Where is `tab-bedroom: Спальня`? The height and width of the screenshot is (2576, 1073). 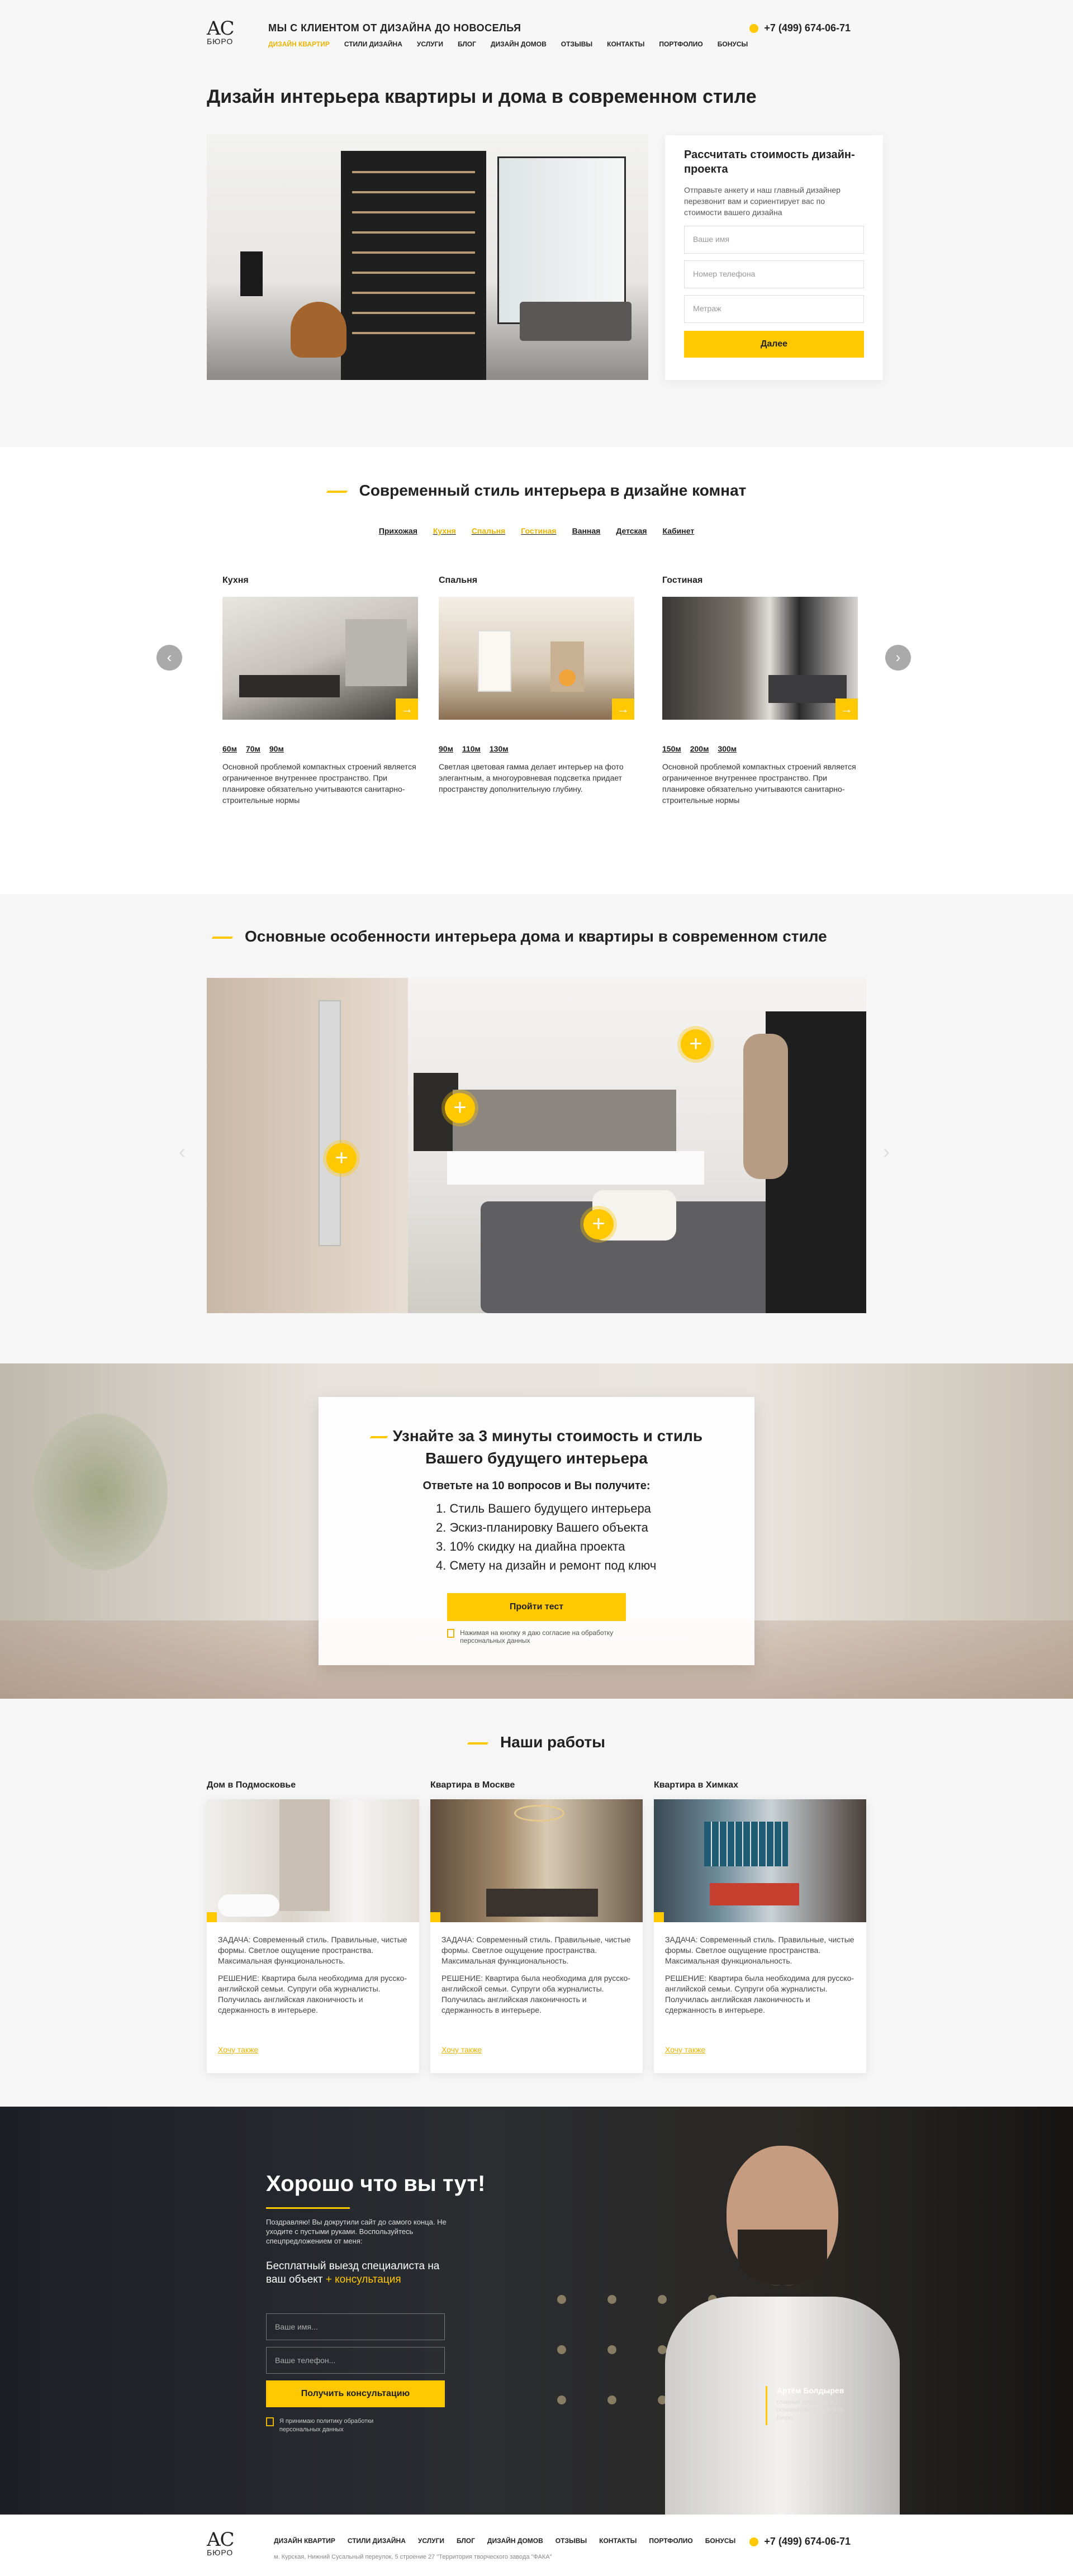
tab-bedroom: Спальня is located at coordinates (488, 530).